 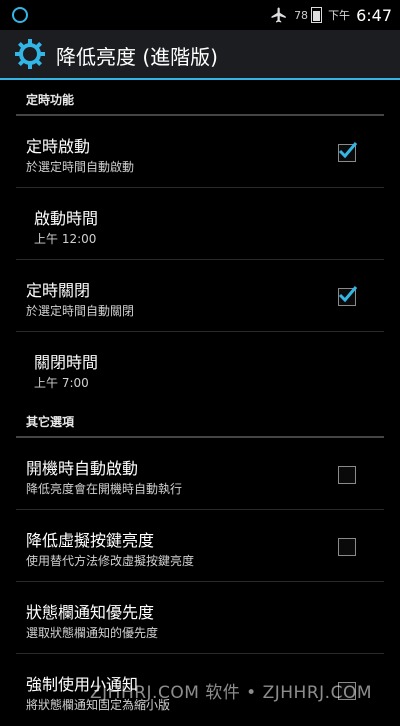 I want to click on notification-ring-icon, so click(x=20, y=15).